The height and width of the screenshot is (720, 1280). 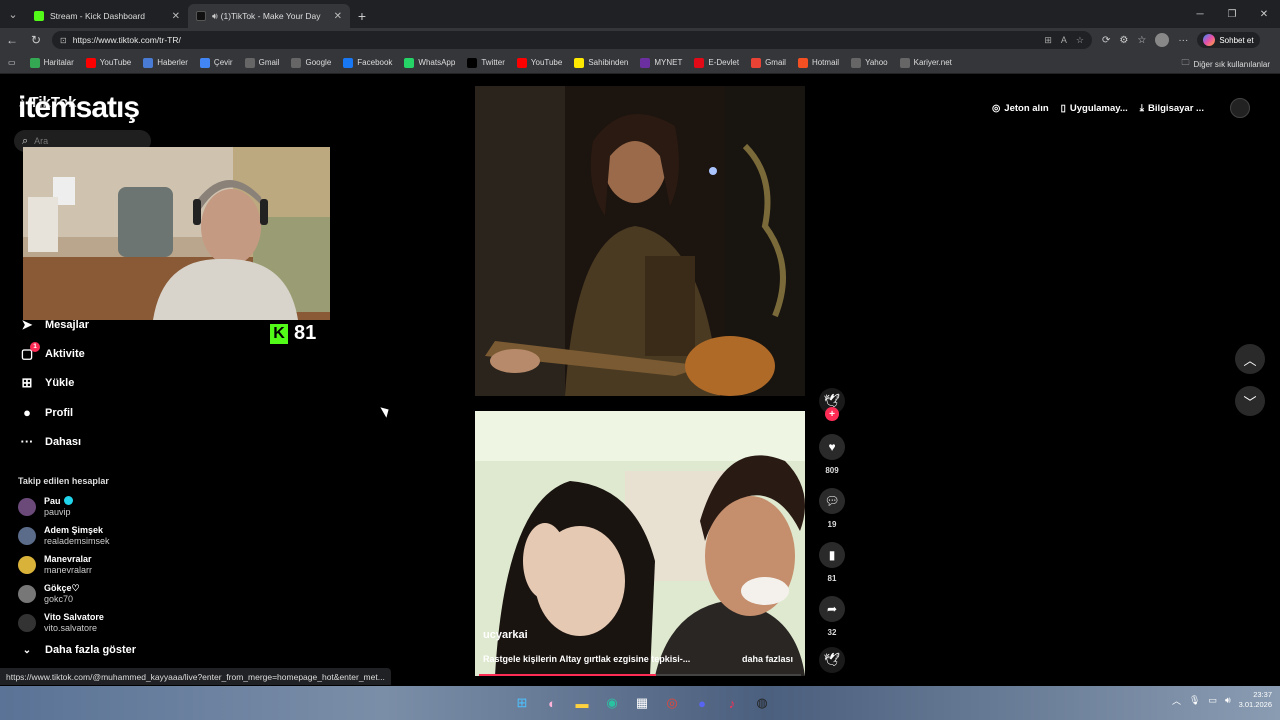 I want to click on heart-icon: ♥, so click(x=832, y=447).